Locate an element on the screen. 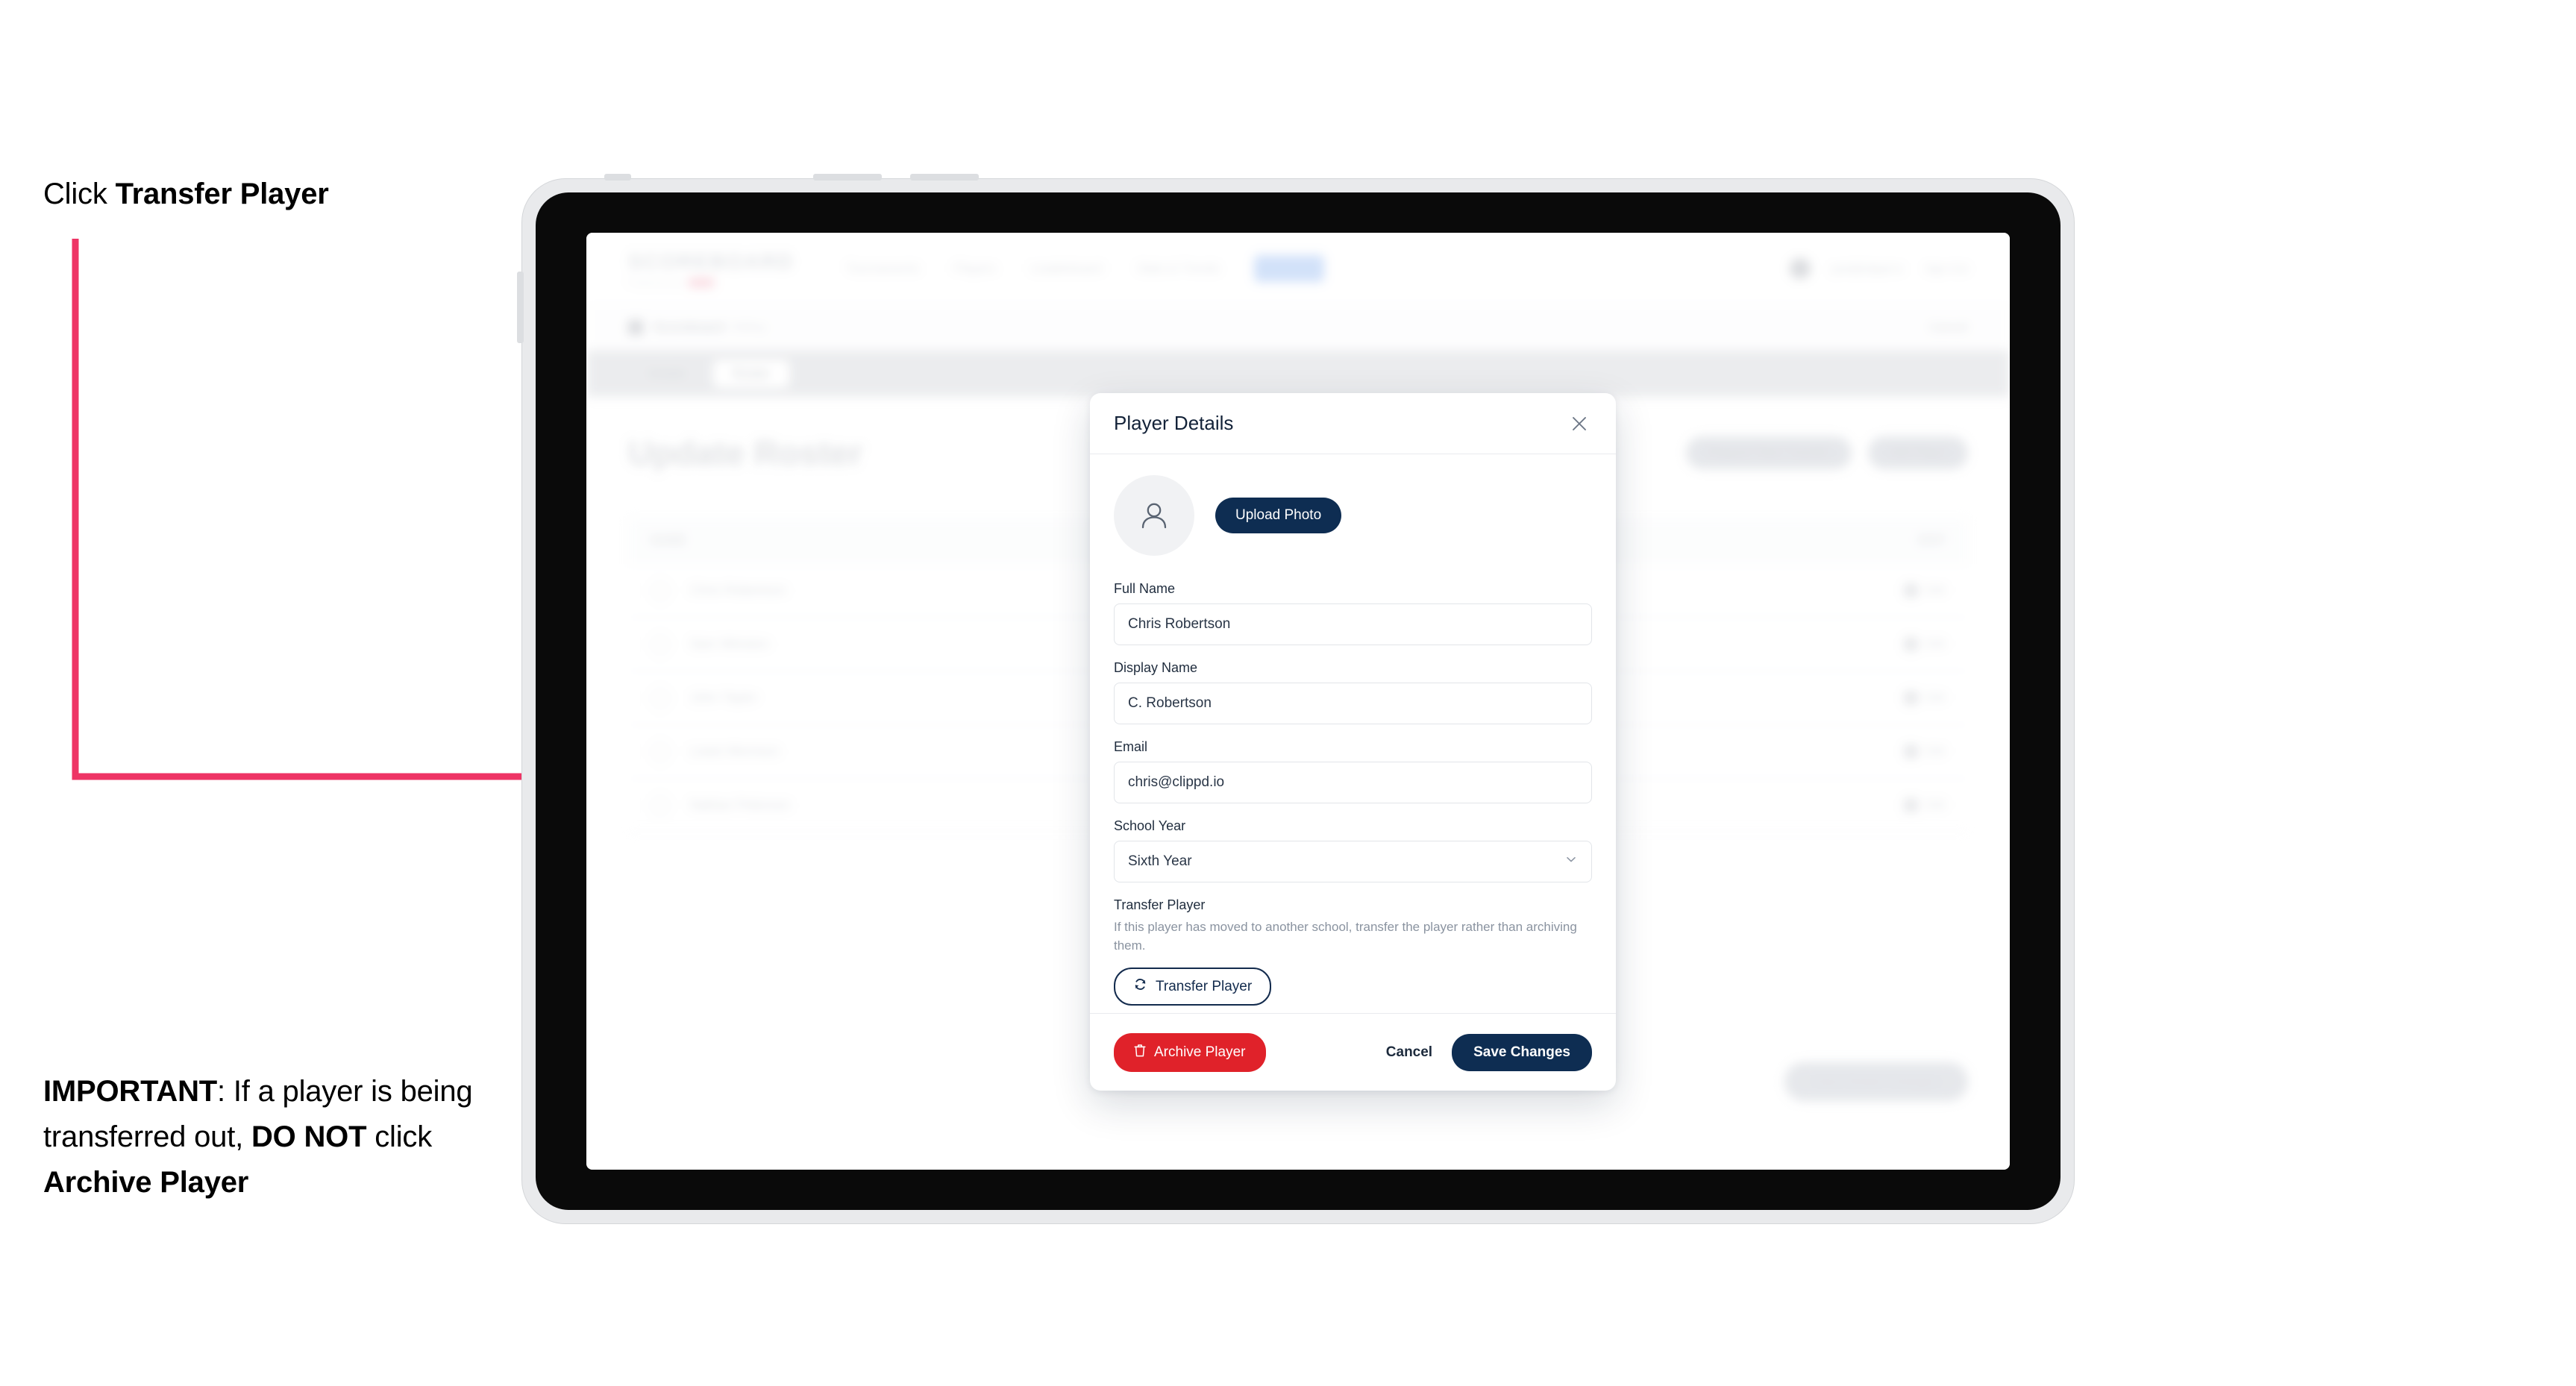  modal-footer: Archive Player Cancel Save Changes is located at coordinates (1353, 1052).